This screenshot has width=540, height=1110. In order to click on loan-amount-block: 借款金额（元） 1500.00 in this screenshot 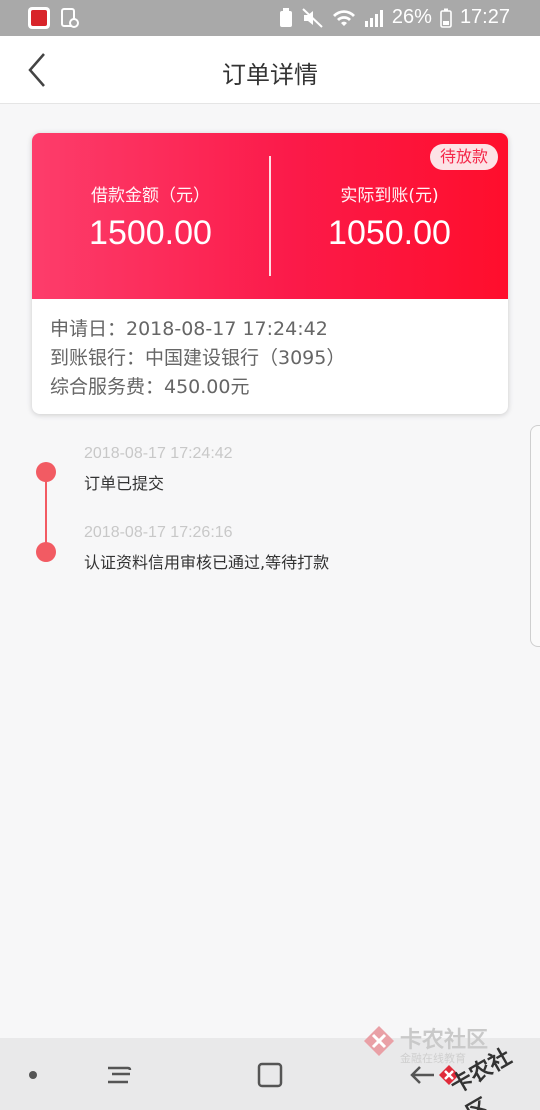, I will do `click(150, 217)`.